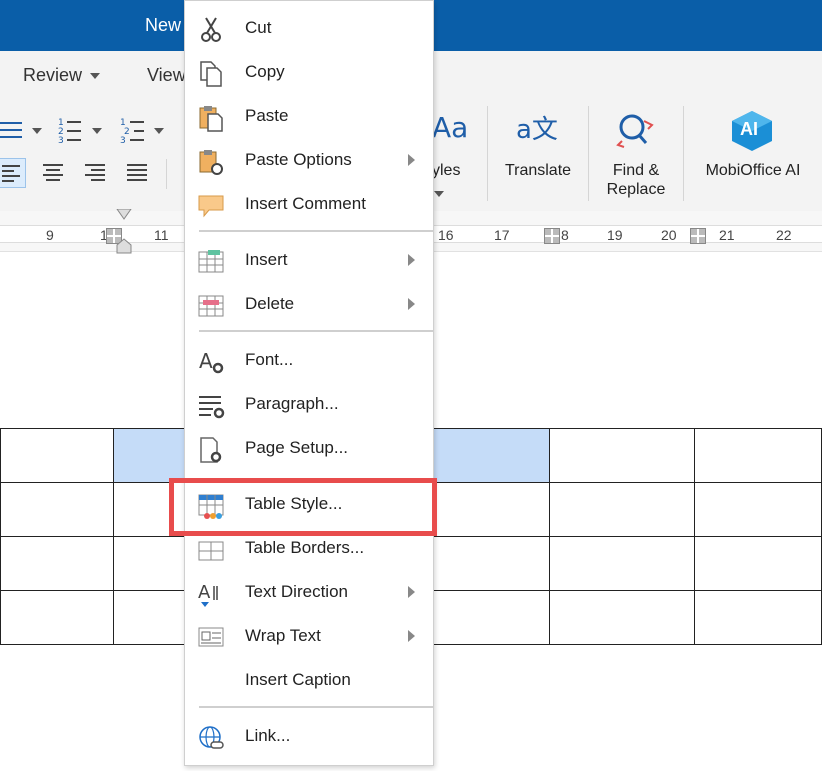 The height and width of the screenshot is (771, 822). I want to click on menu-item-insert-comment: Insert Comment, so click(309, 204).